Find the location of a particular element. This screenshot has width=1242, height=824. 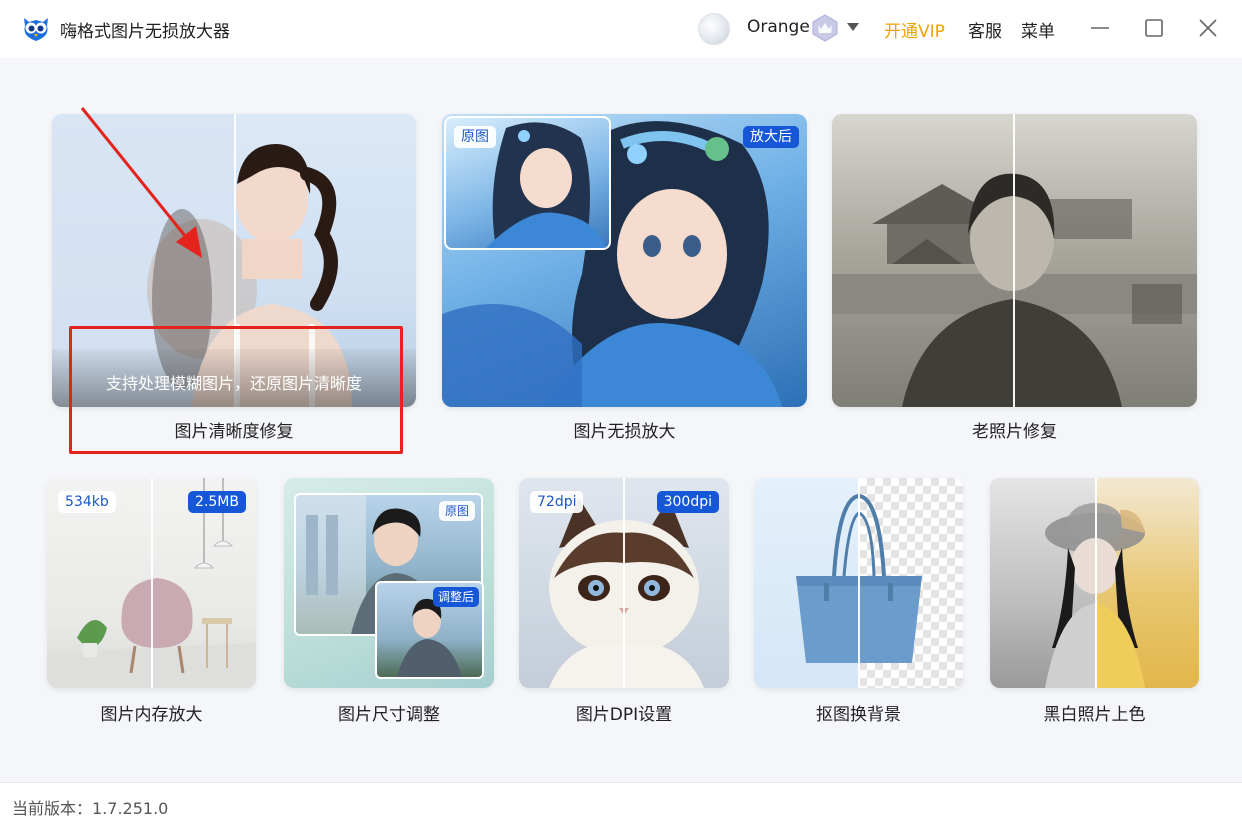

app-title: 嗨格式图片无损放大器 is located at coordinates (145, 32).